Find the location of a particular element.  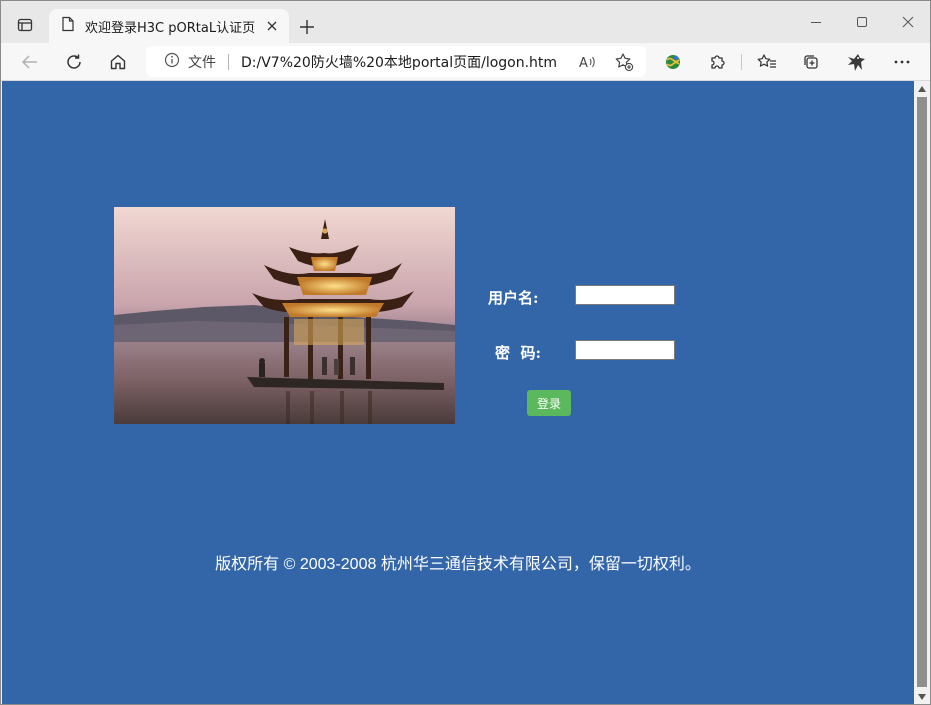

maximize-icon is located at coordinates (862, 22).